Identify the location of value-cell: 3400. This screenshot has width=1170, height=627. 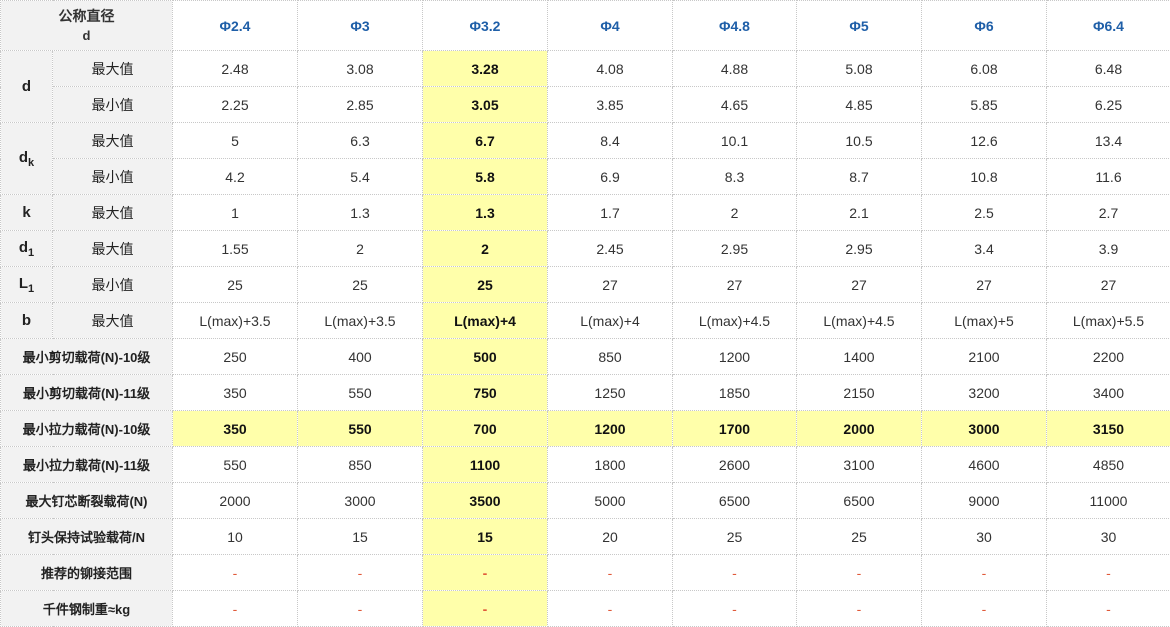
(1108, 393).